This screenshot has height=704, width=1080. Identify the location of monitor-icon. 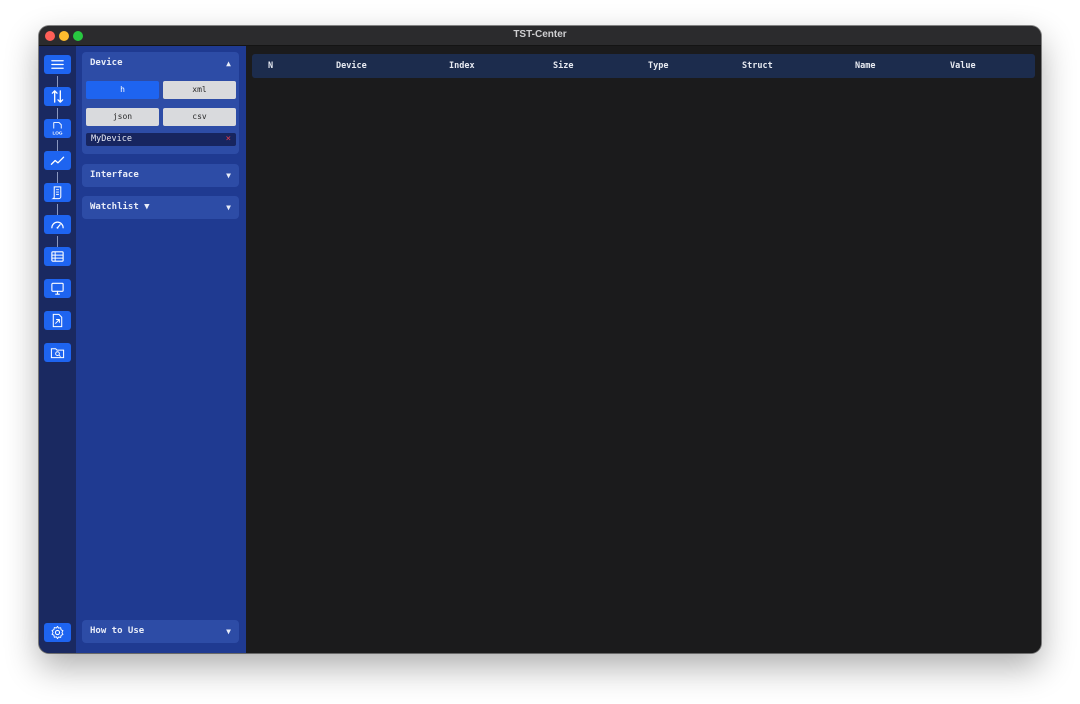
(57, 288).